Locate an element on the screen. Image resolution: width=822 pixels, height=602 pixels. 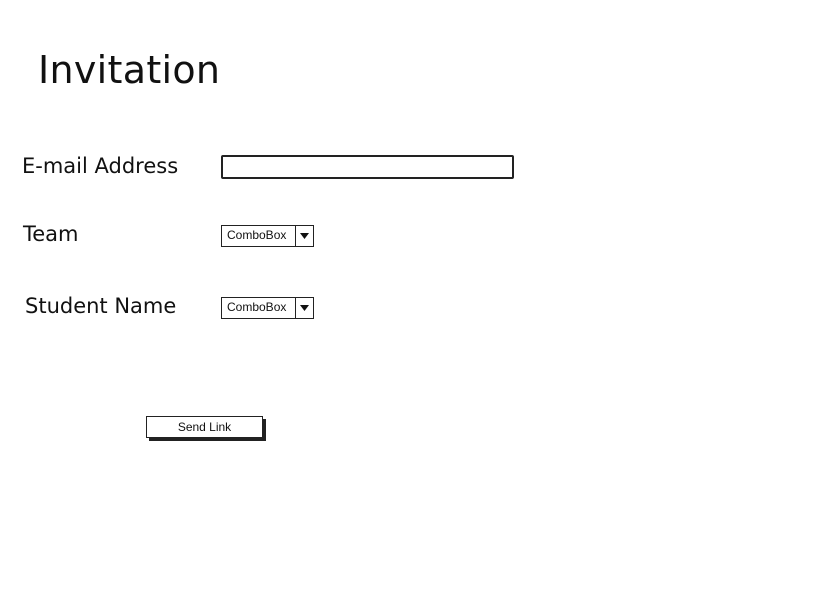
student-name-combobox-value: ComboBox is located at coordinates (257, 307).